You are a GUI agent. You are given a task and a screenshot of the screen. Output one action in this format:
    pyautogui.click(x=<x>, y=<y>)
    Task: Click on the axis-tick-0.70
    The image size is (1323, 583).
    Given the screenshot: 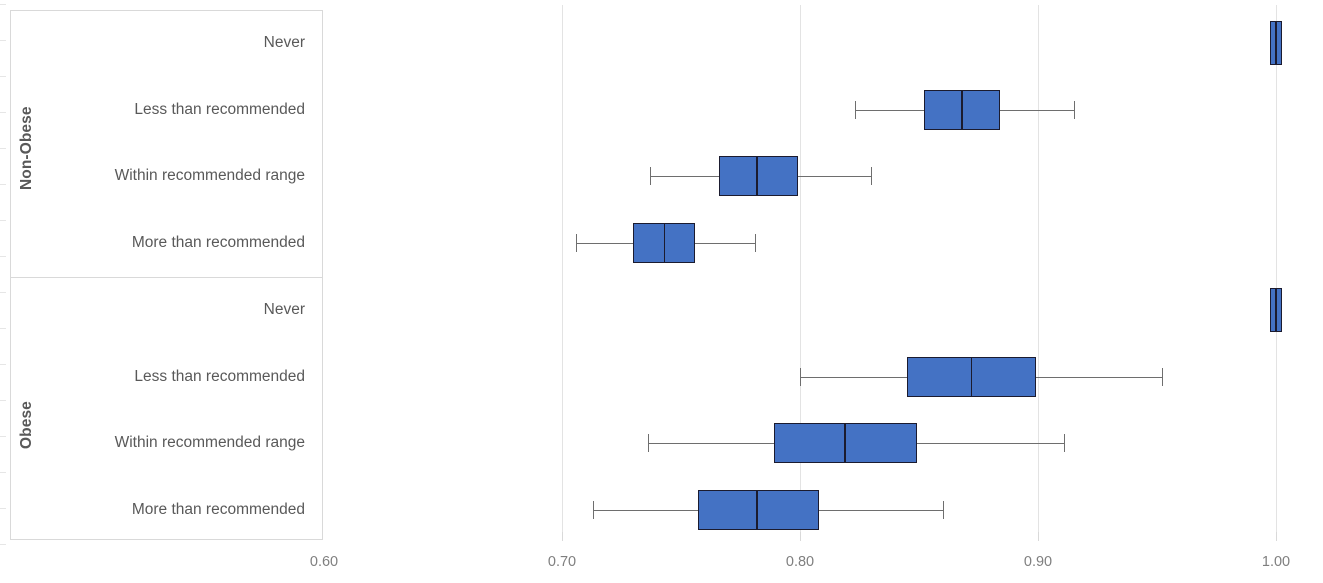 What is the action you would take?
    pyautogui.click(x=562, y=536)
    